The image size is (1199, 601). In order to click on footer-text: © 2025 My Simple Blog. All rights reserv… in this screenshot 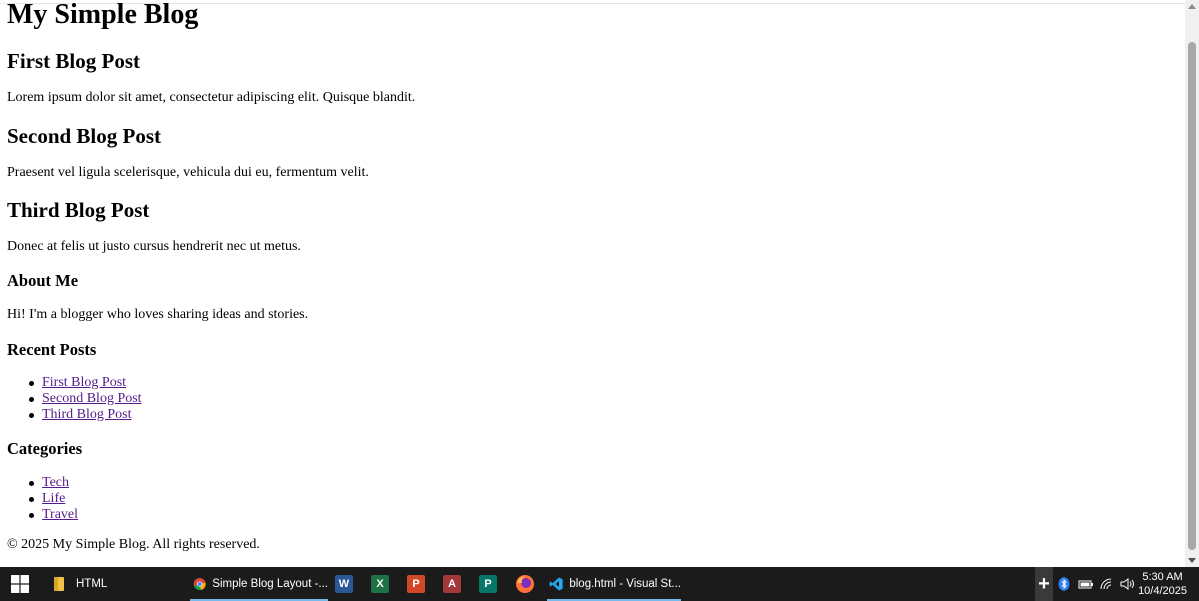, I will do `click(133, 544)`.